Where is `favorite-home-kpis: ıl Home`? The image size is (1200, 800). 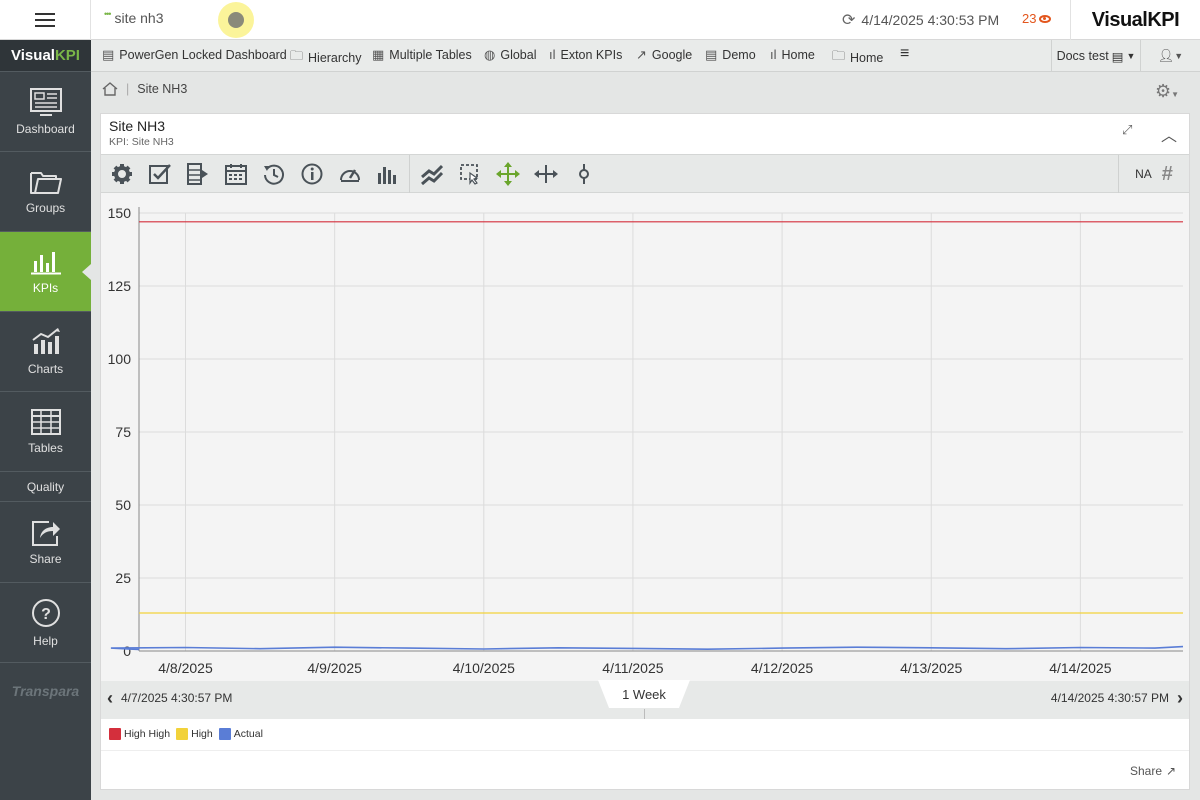 favorite-home-kpis: ıl Home is located at coordinates (792, 54).